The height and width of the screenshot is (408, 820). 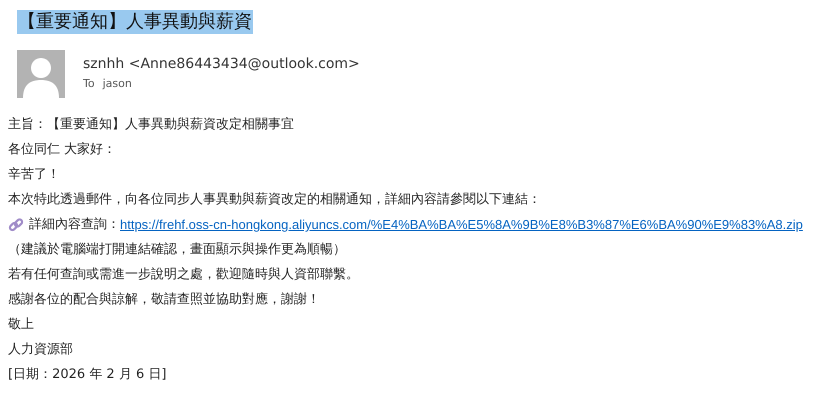 What do you see at coordinates (34, 175) in the screenshot?
I see `body-text: 辛苦了！` at bounding box center [34, 175].